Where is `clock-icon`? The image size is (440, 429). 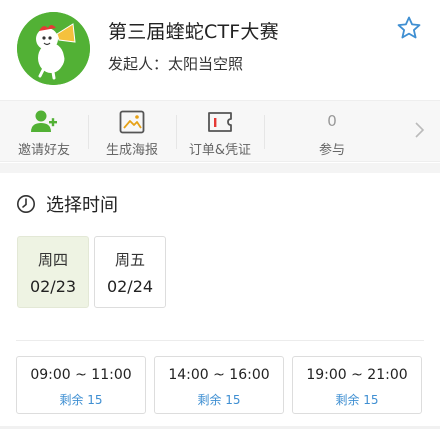 clock-icon is located at coordinates (26, 204).